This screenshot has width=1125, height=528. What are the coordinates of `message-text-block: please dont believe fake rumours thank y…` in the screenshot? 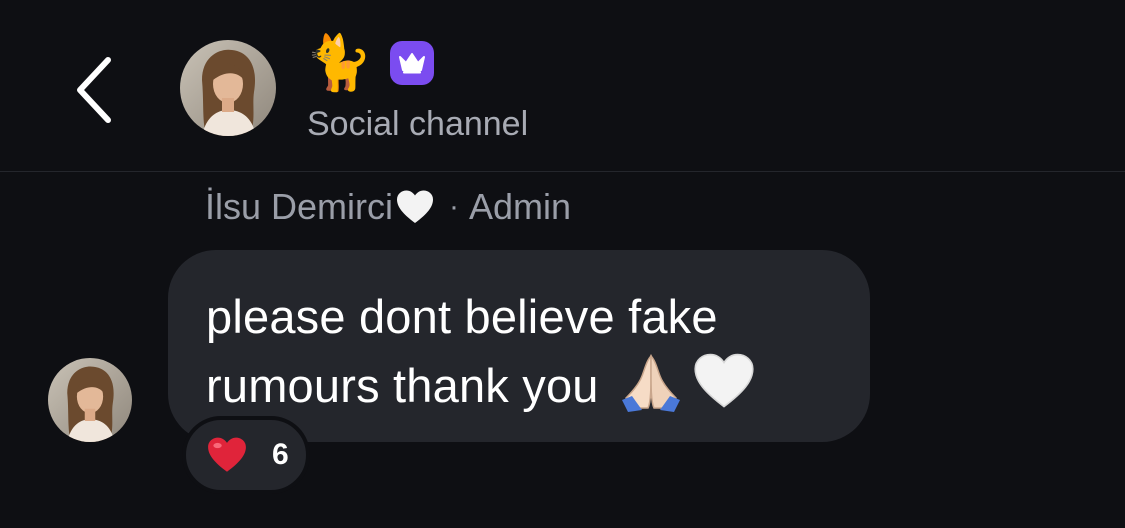 It's located at (520, 351).